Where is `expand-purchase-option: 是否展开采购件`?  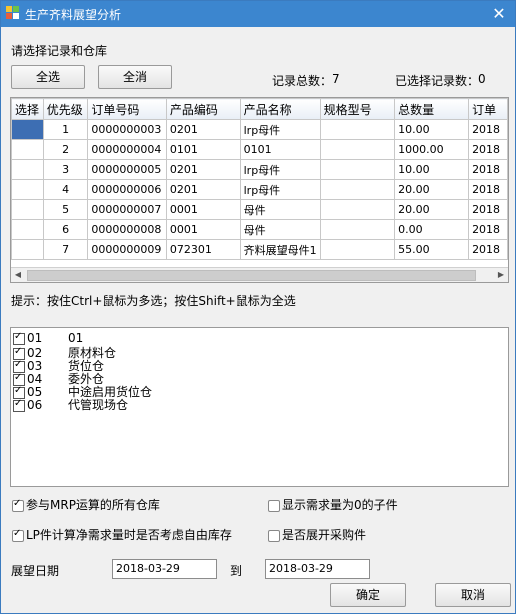 expand-purchase-option: 是否展开采购件 is located at coordinates (317, 534).